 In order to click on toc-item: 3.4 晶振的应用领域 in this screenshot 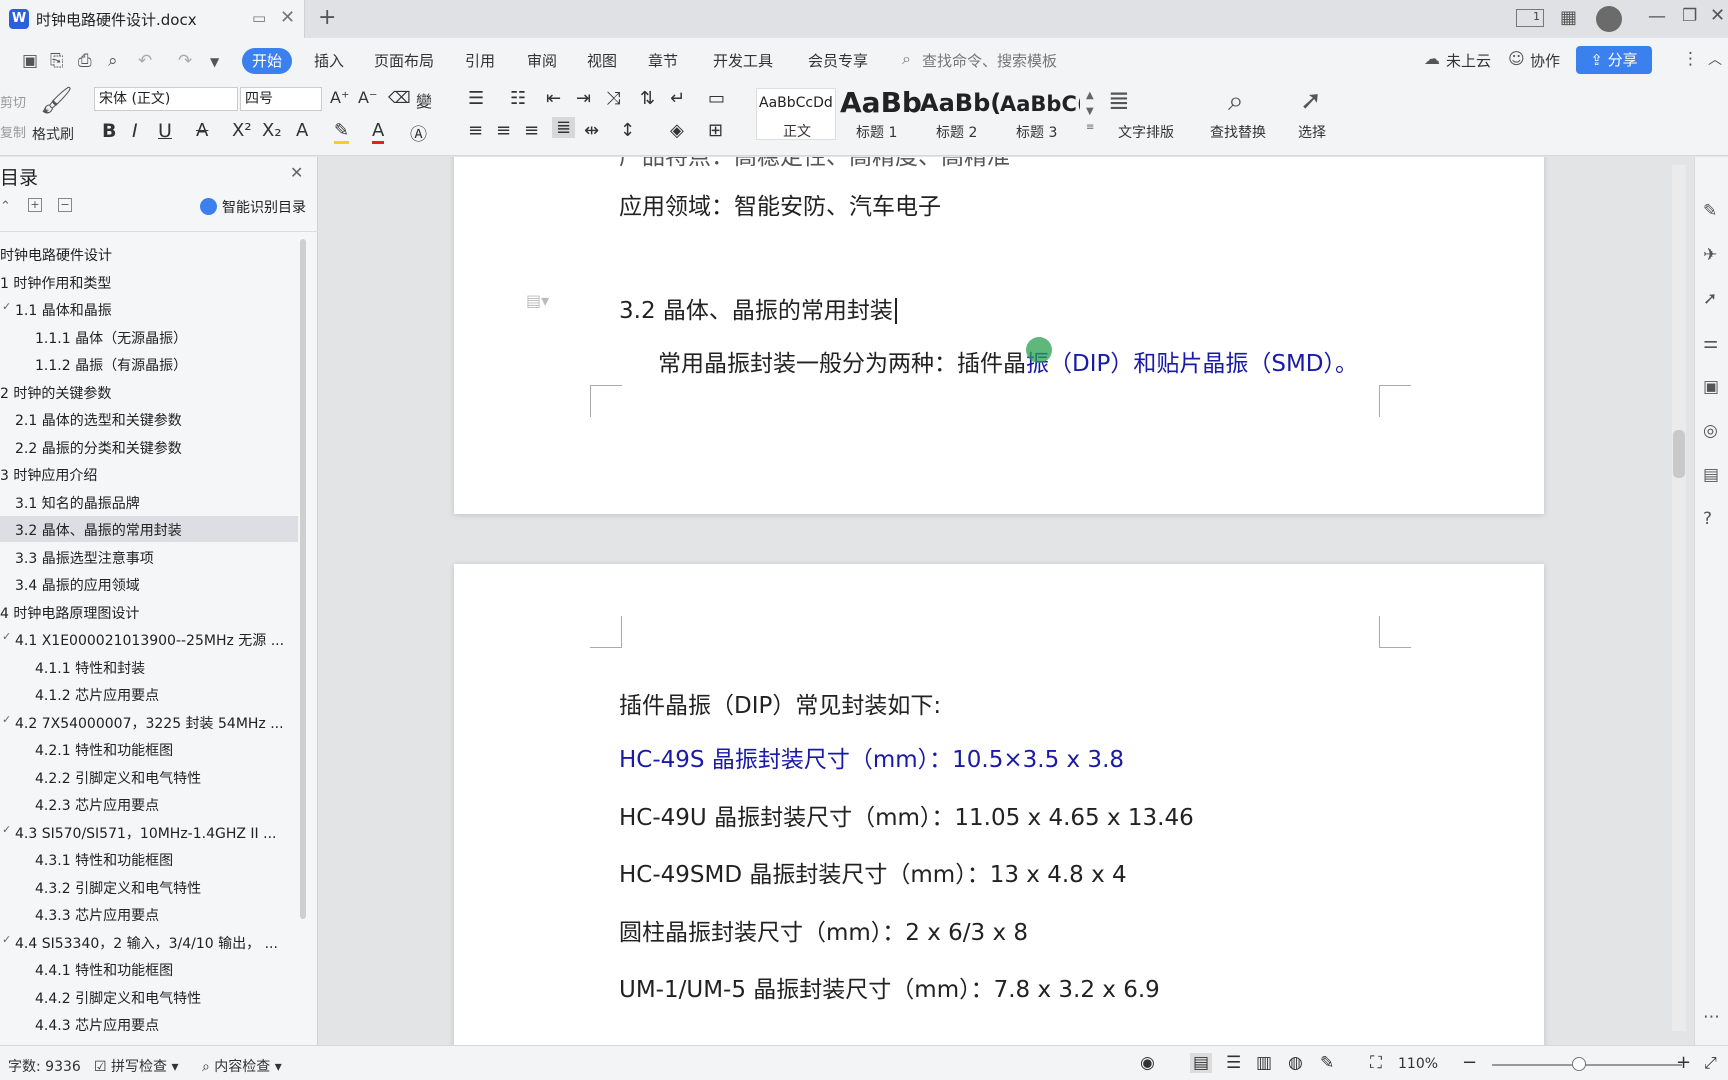, I will do `click(77, 585)`.